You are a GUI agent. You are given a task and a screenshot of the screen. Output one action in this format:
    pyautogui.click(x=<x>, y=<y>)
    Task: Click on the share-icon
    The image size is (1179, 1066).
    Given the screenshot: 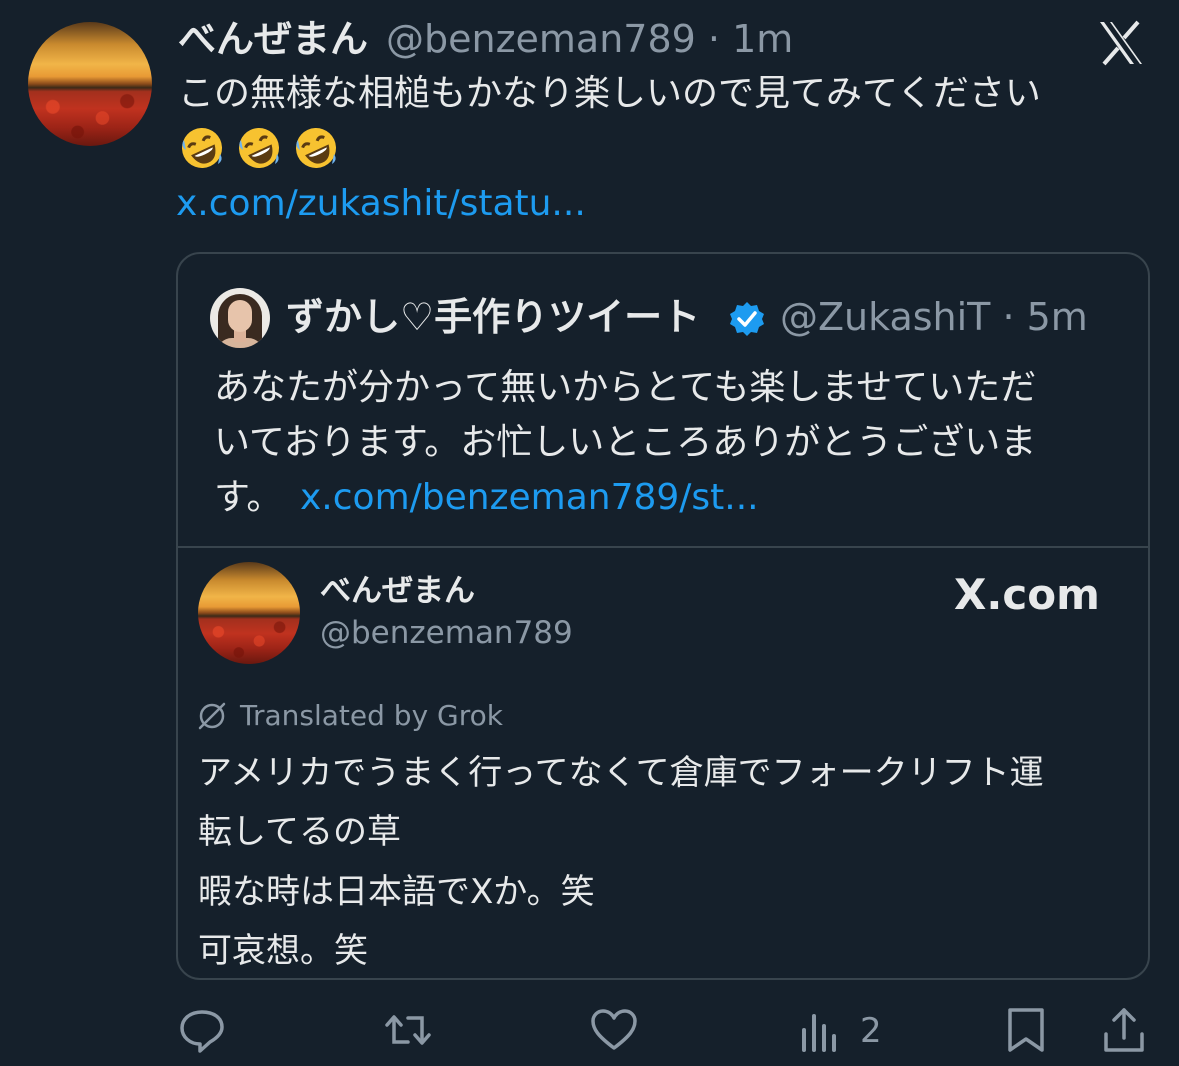 What is the action you would take?
    pyautogui.click(x=1124, y=1030)
    